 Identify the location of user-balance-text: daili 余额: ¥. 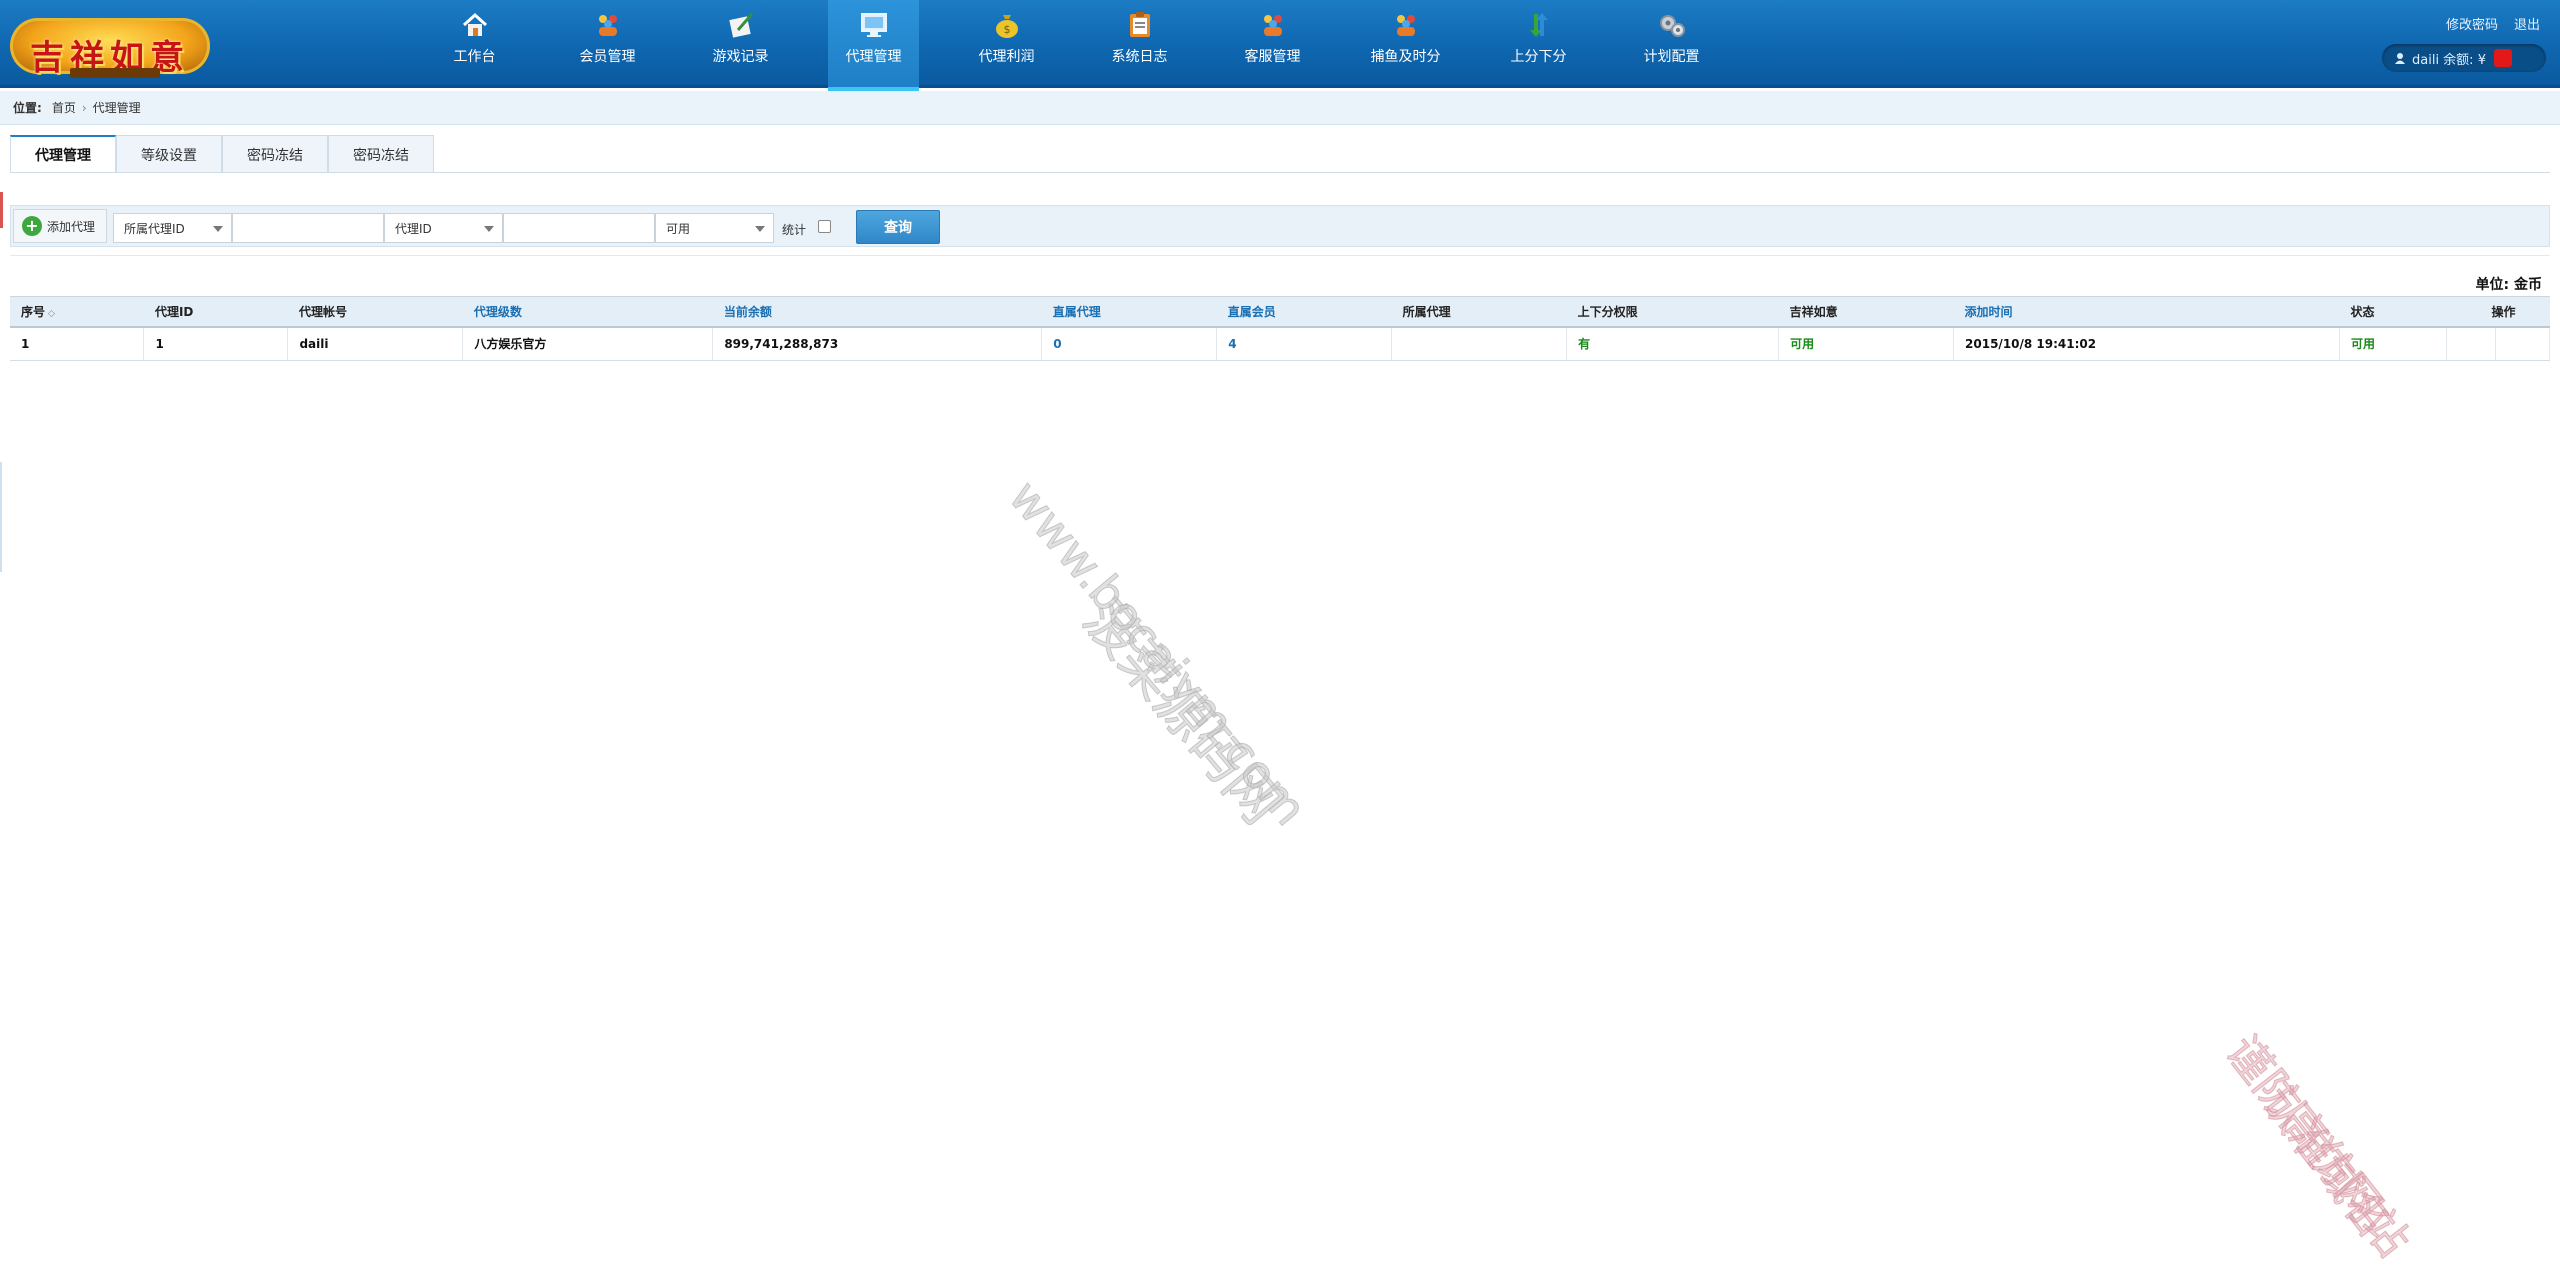
(2449, 60).